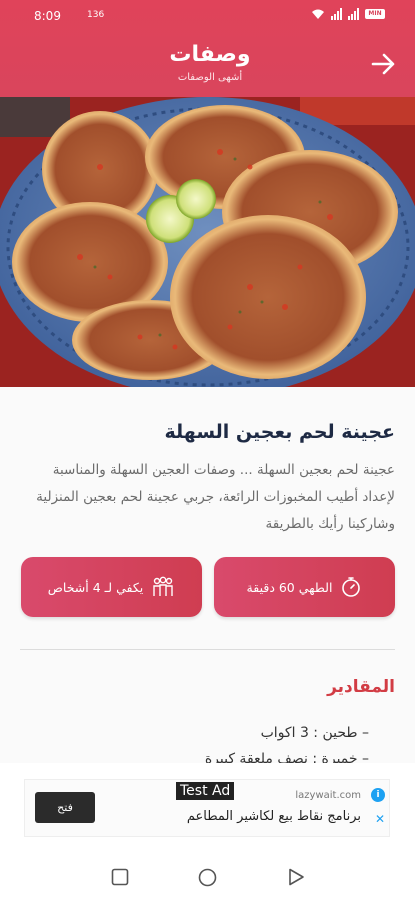 The height and width of the screenshot is (900, 415). What do you see at coordinates (328, 795) in the screenshot?
I see `ad-domain: lazywait.com` at bounding box center [328, 795].